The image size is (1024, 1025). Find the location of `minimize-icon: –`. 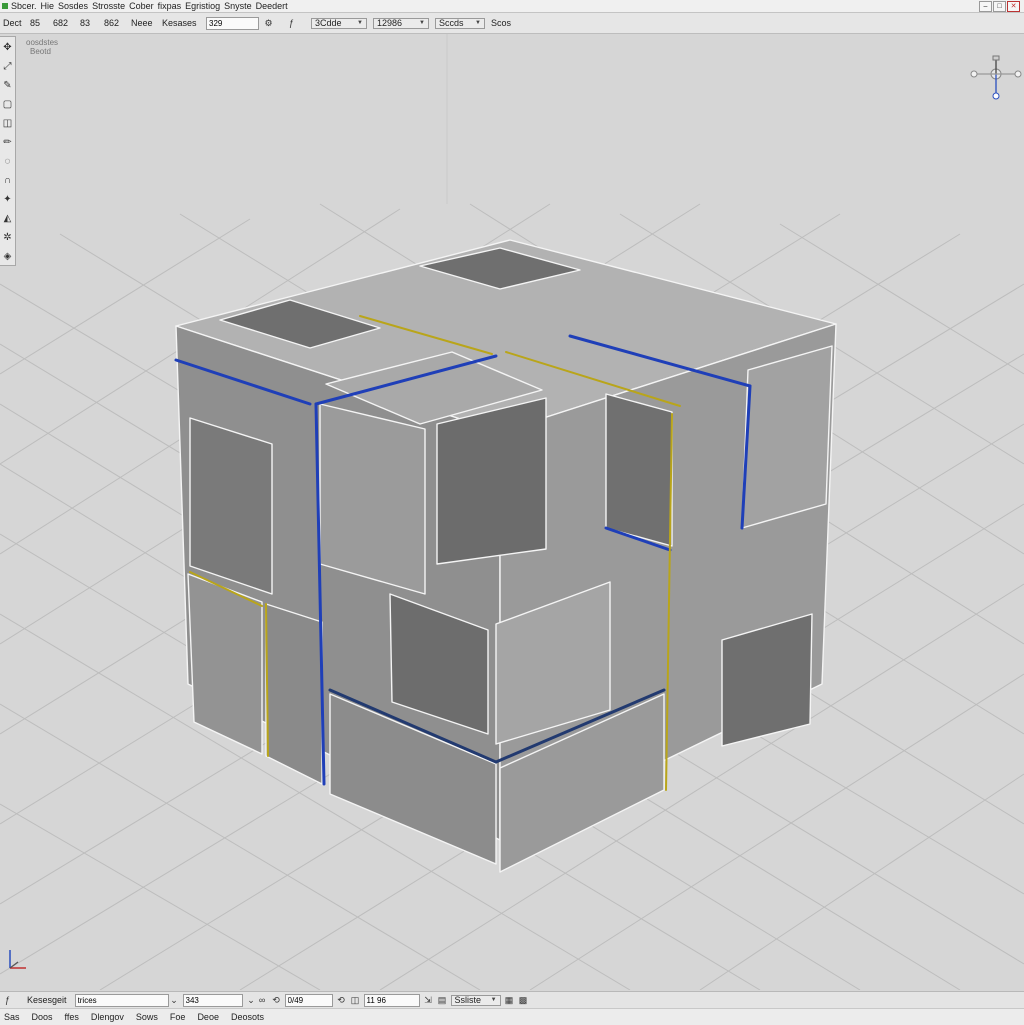

minimize-icon: – is located at coordinates (985, 6).